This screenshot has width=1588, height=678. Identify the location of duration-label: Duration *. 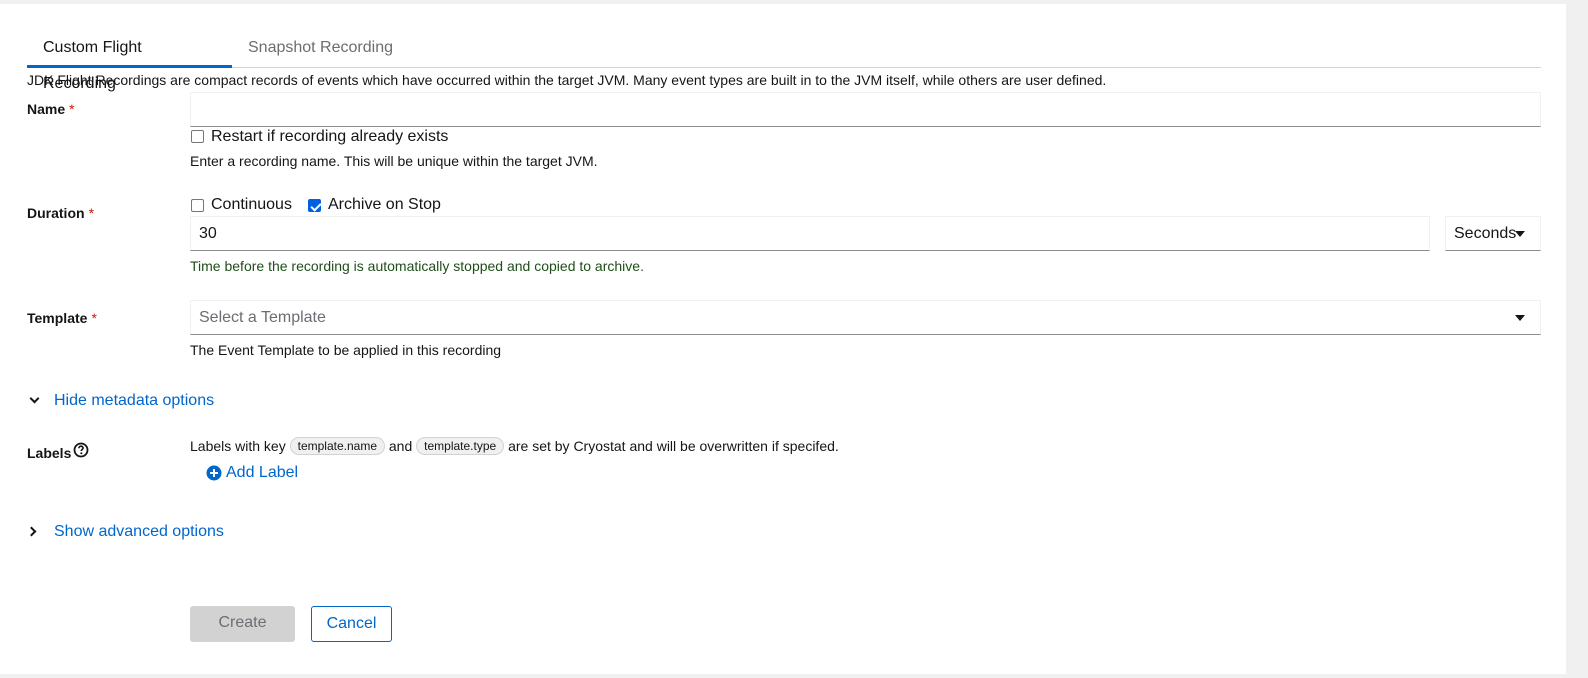
(60, 213).